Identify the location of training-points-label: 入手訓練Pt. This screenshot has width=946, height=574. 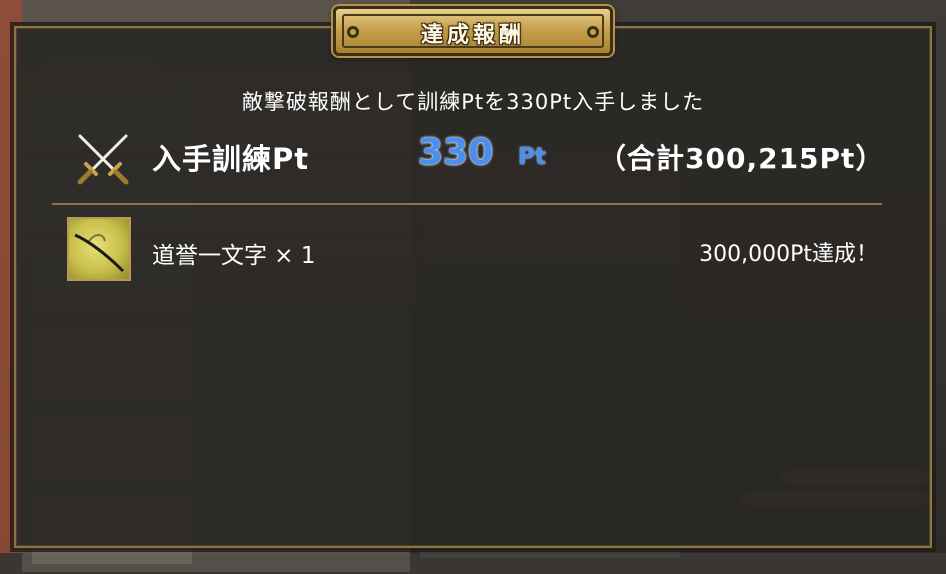
(231, 159).